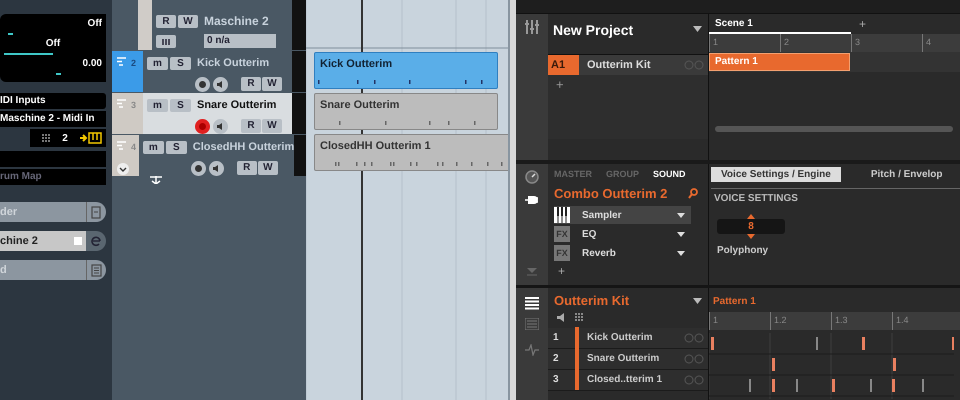 The height and width of the screenshot is (400, 960). What do you see at coordinates (233, 63) in the screenshot?
I see `track-name: Kick Outterim` at bounding box center [233, 63].